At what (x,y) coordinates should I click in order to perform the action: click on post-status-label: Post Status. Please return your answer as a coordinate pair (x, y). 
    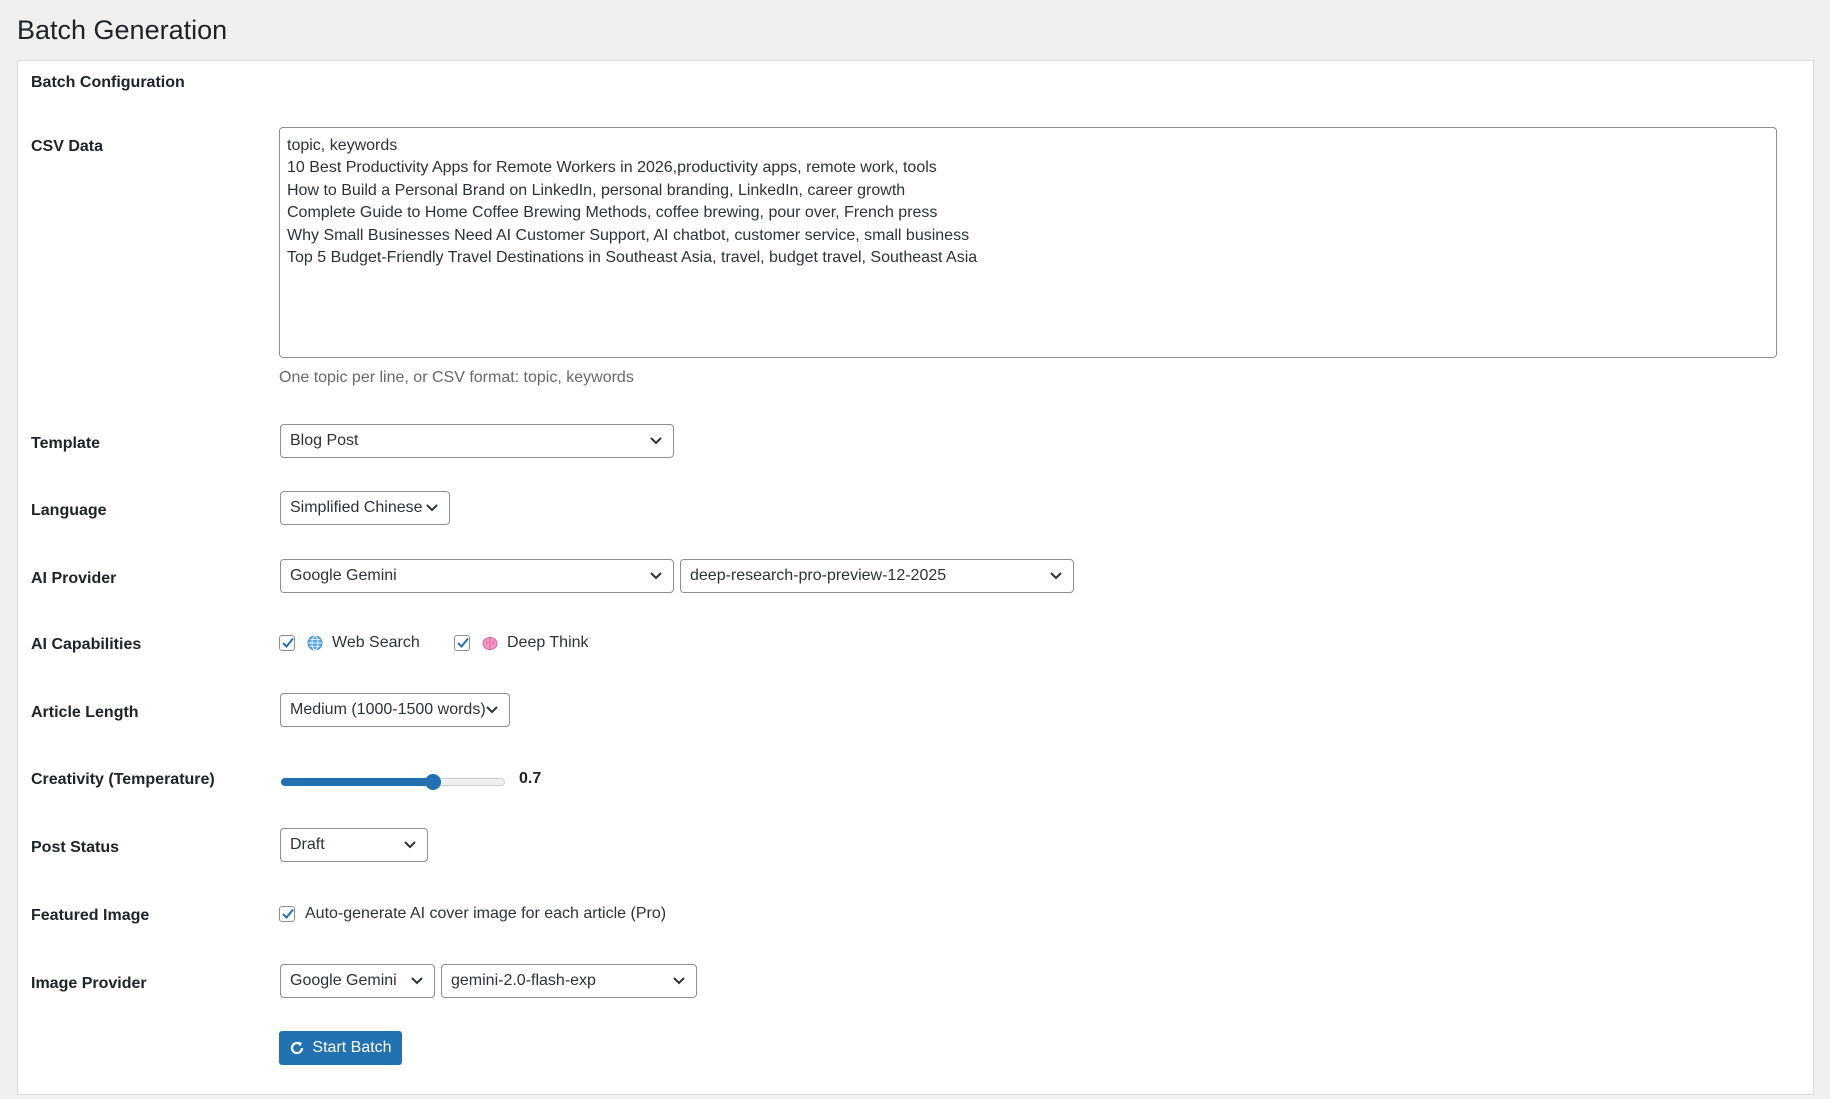
    Looking at the image, I should click on (75, 847).